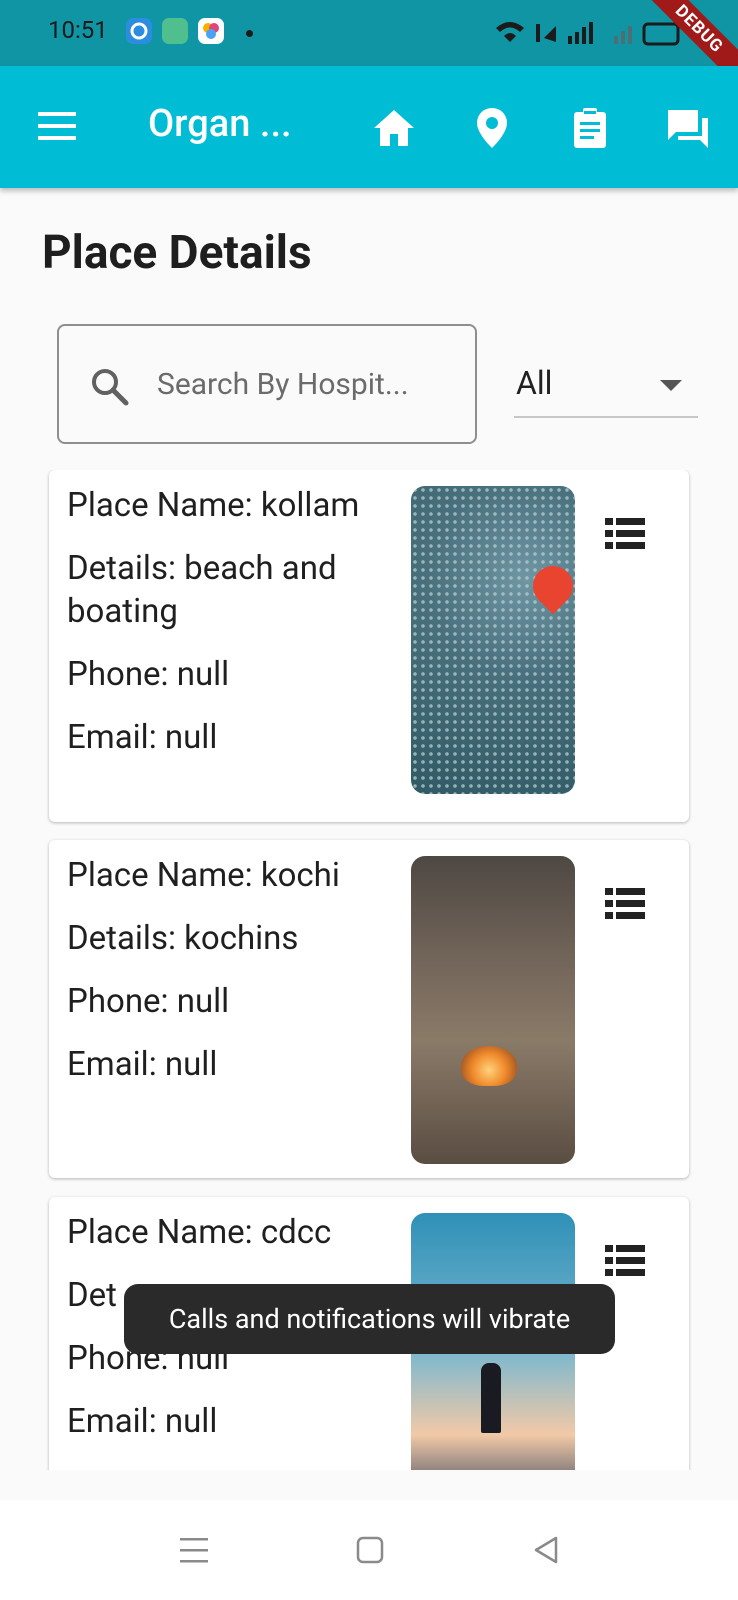 This screenshot has height=1600, width=738. Describe the element at coordinates (671, 385) in the screenshot. I see `dropdown-arrow-icon` at that location.